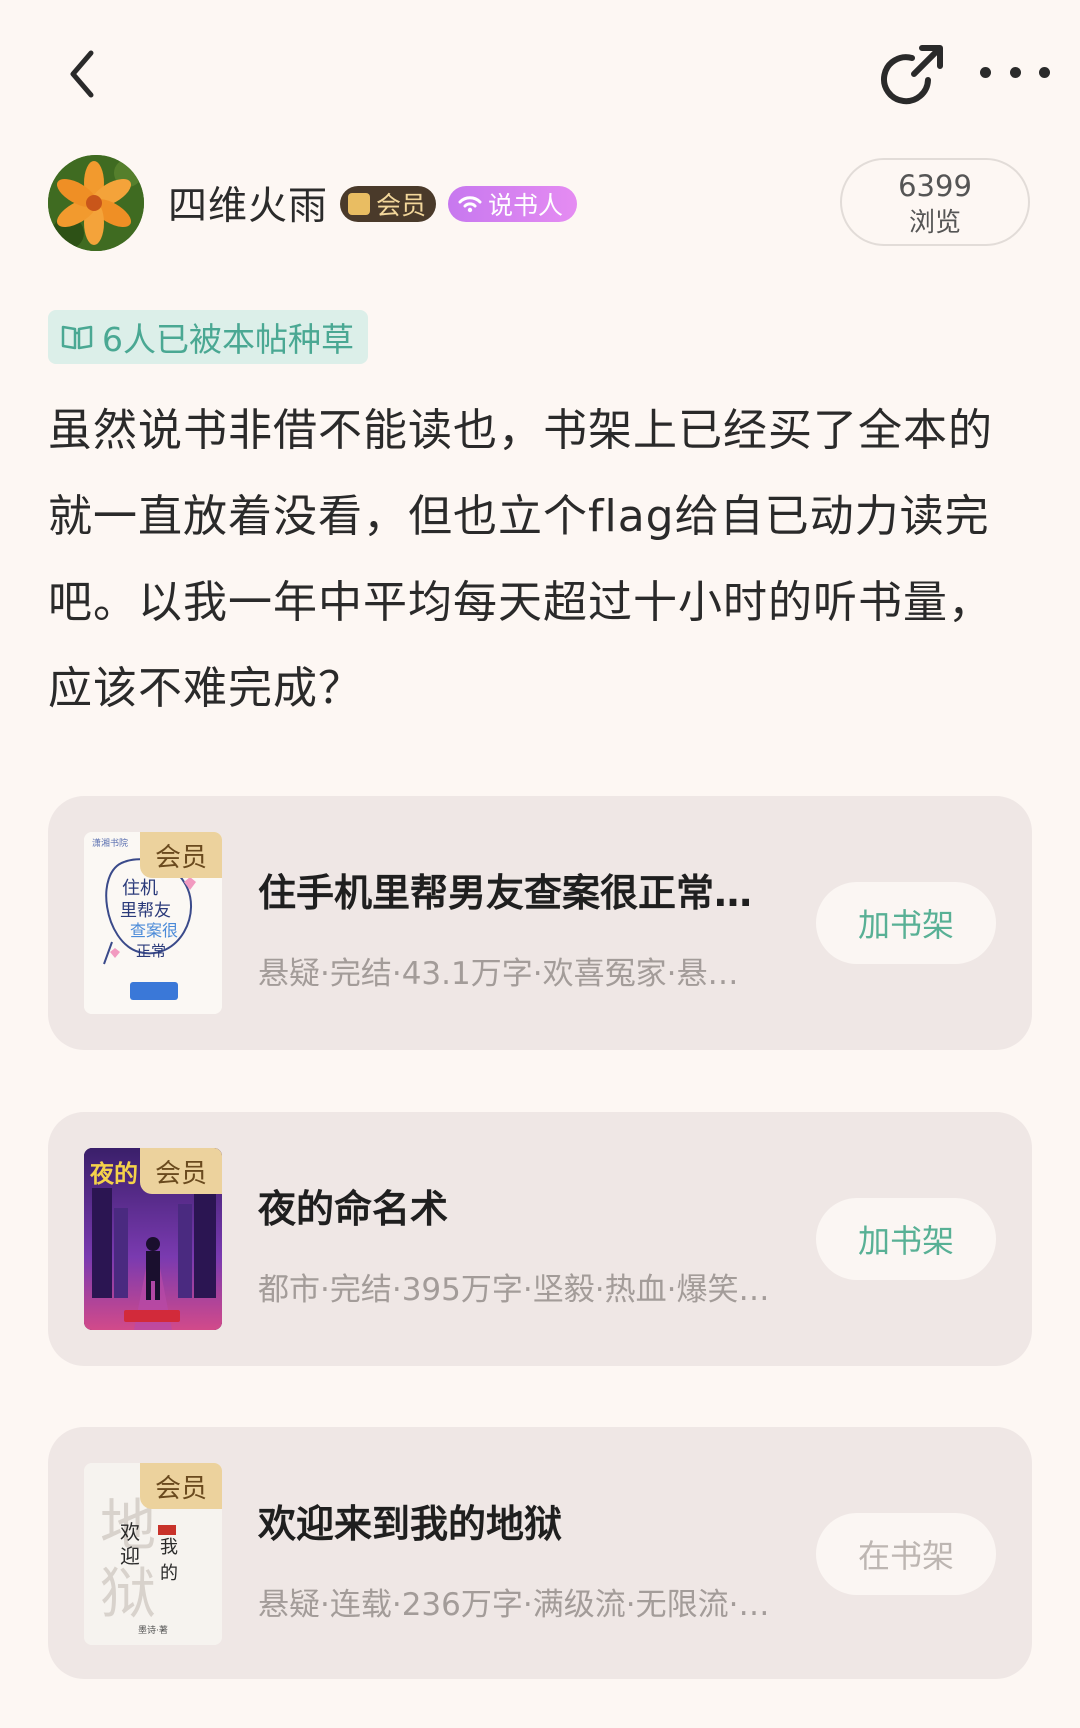 The image size is (1080, 1728). I want to click on flower-image, so click(96, 203).